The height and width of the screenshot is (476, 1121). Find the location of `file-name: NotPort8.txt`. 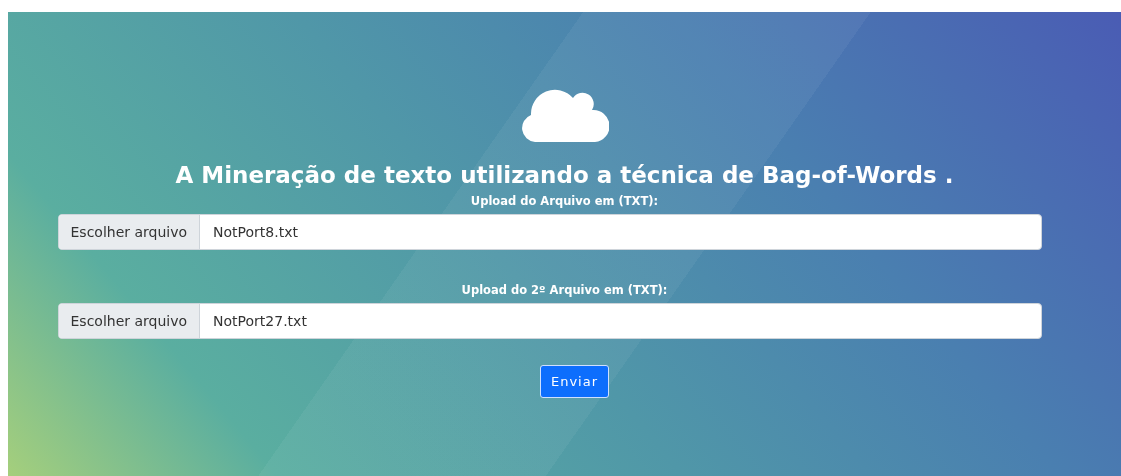

file-name: NotPort8.txt is located at coordinates (255, 232).